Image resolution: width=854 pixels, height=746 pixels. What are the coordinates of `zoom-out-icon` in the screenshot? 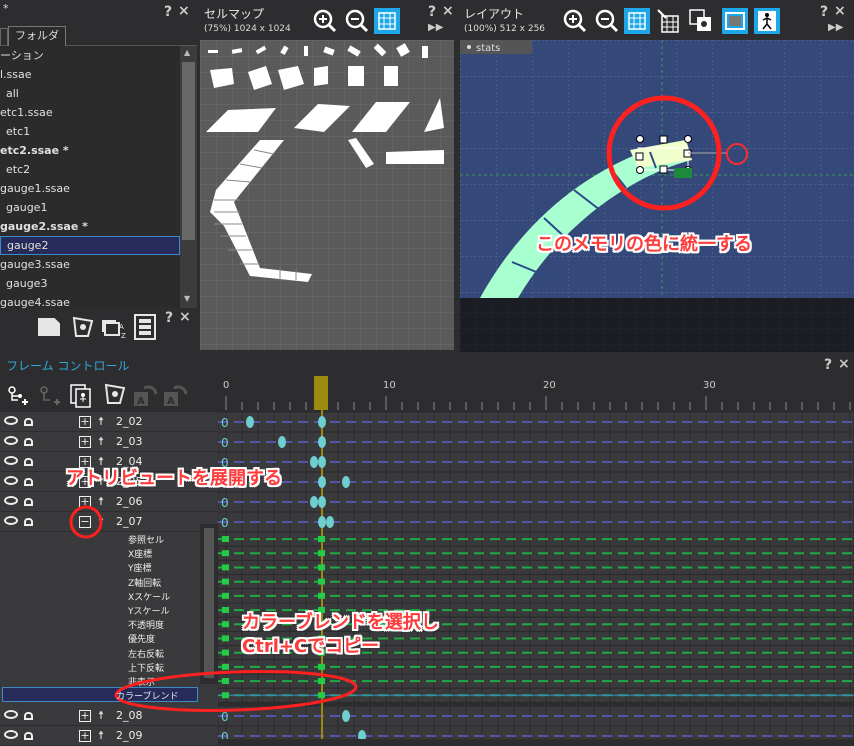 It's located at (357, 21).